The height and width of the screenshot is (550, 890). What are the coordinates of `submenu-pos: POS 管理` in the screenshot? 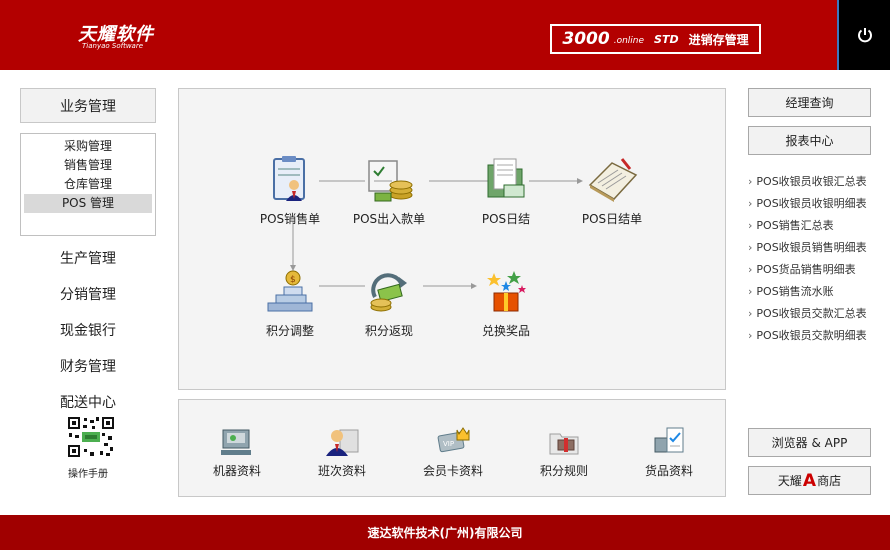 It's located at (88, 203).